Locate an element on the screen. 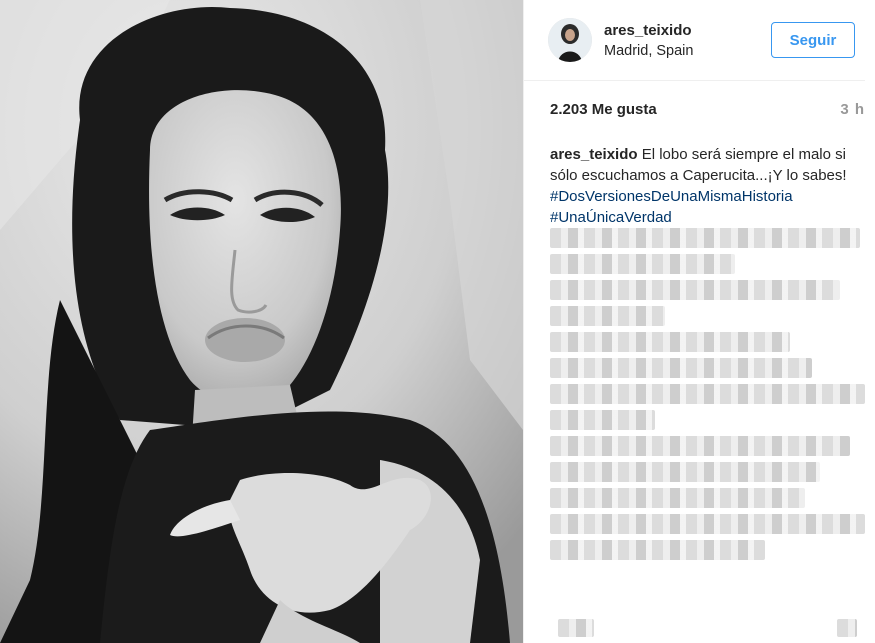  author-username: ares_teixido is located at coordinates (687, 30).